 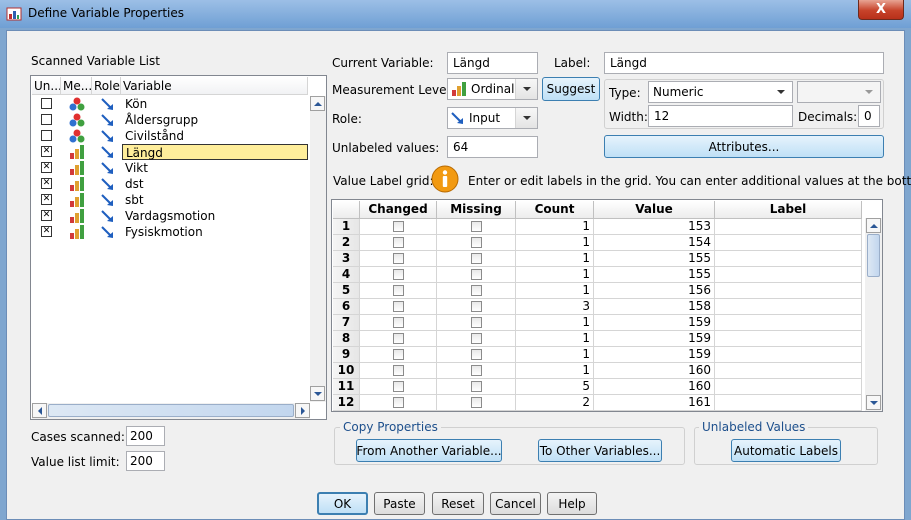 What do you see at coordinates (654, 227) in the screenshot?
I see `value-cell: 153` at bounding box center [654, 227].